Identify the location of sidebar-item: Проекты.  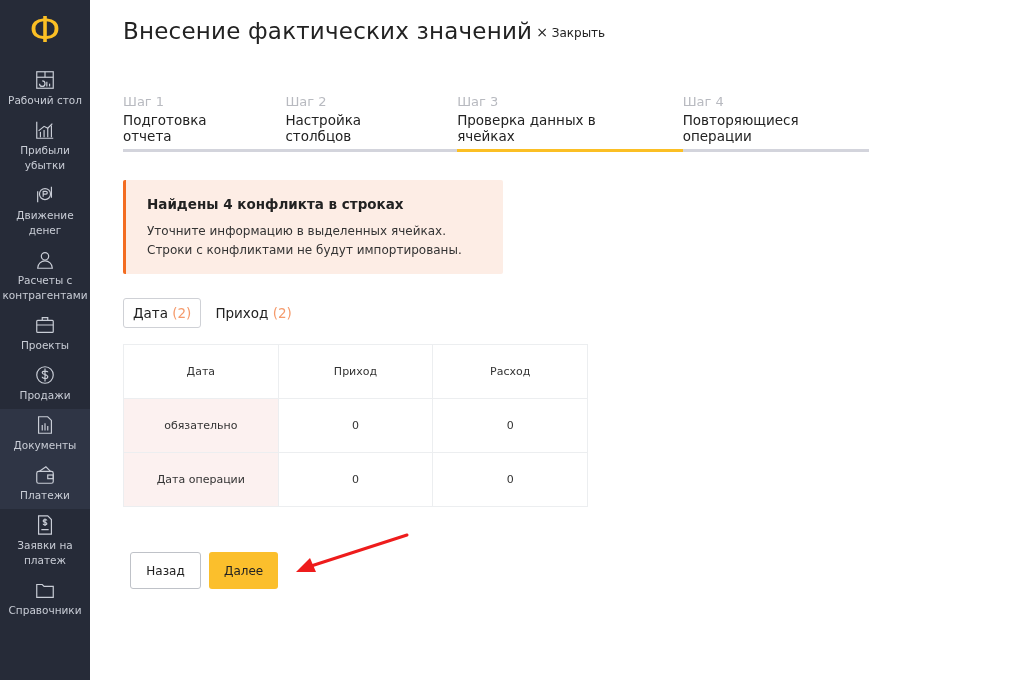
(45, 334).